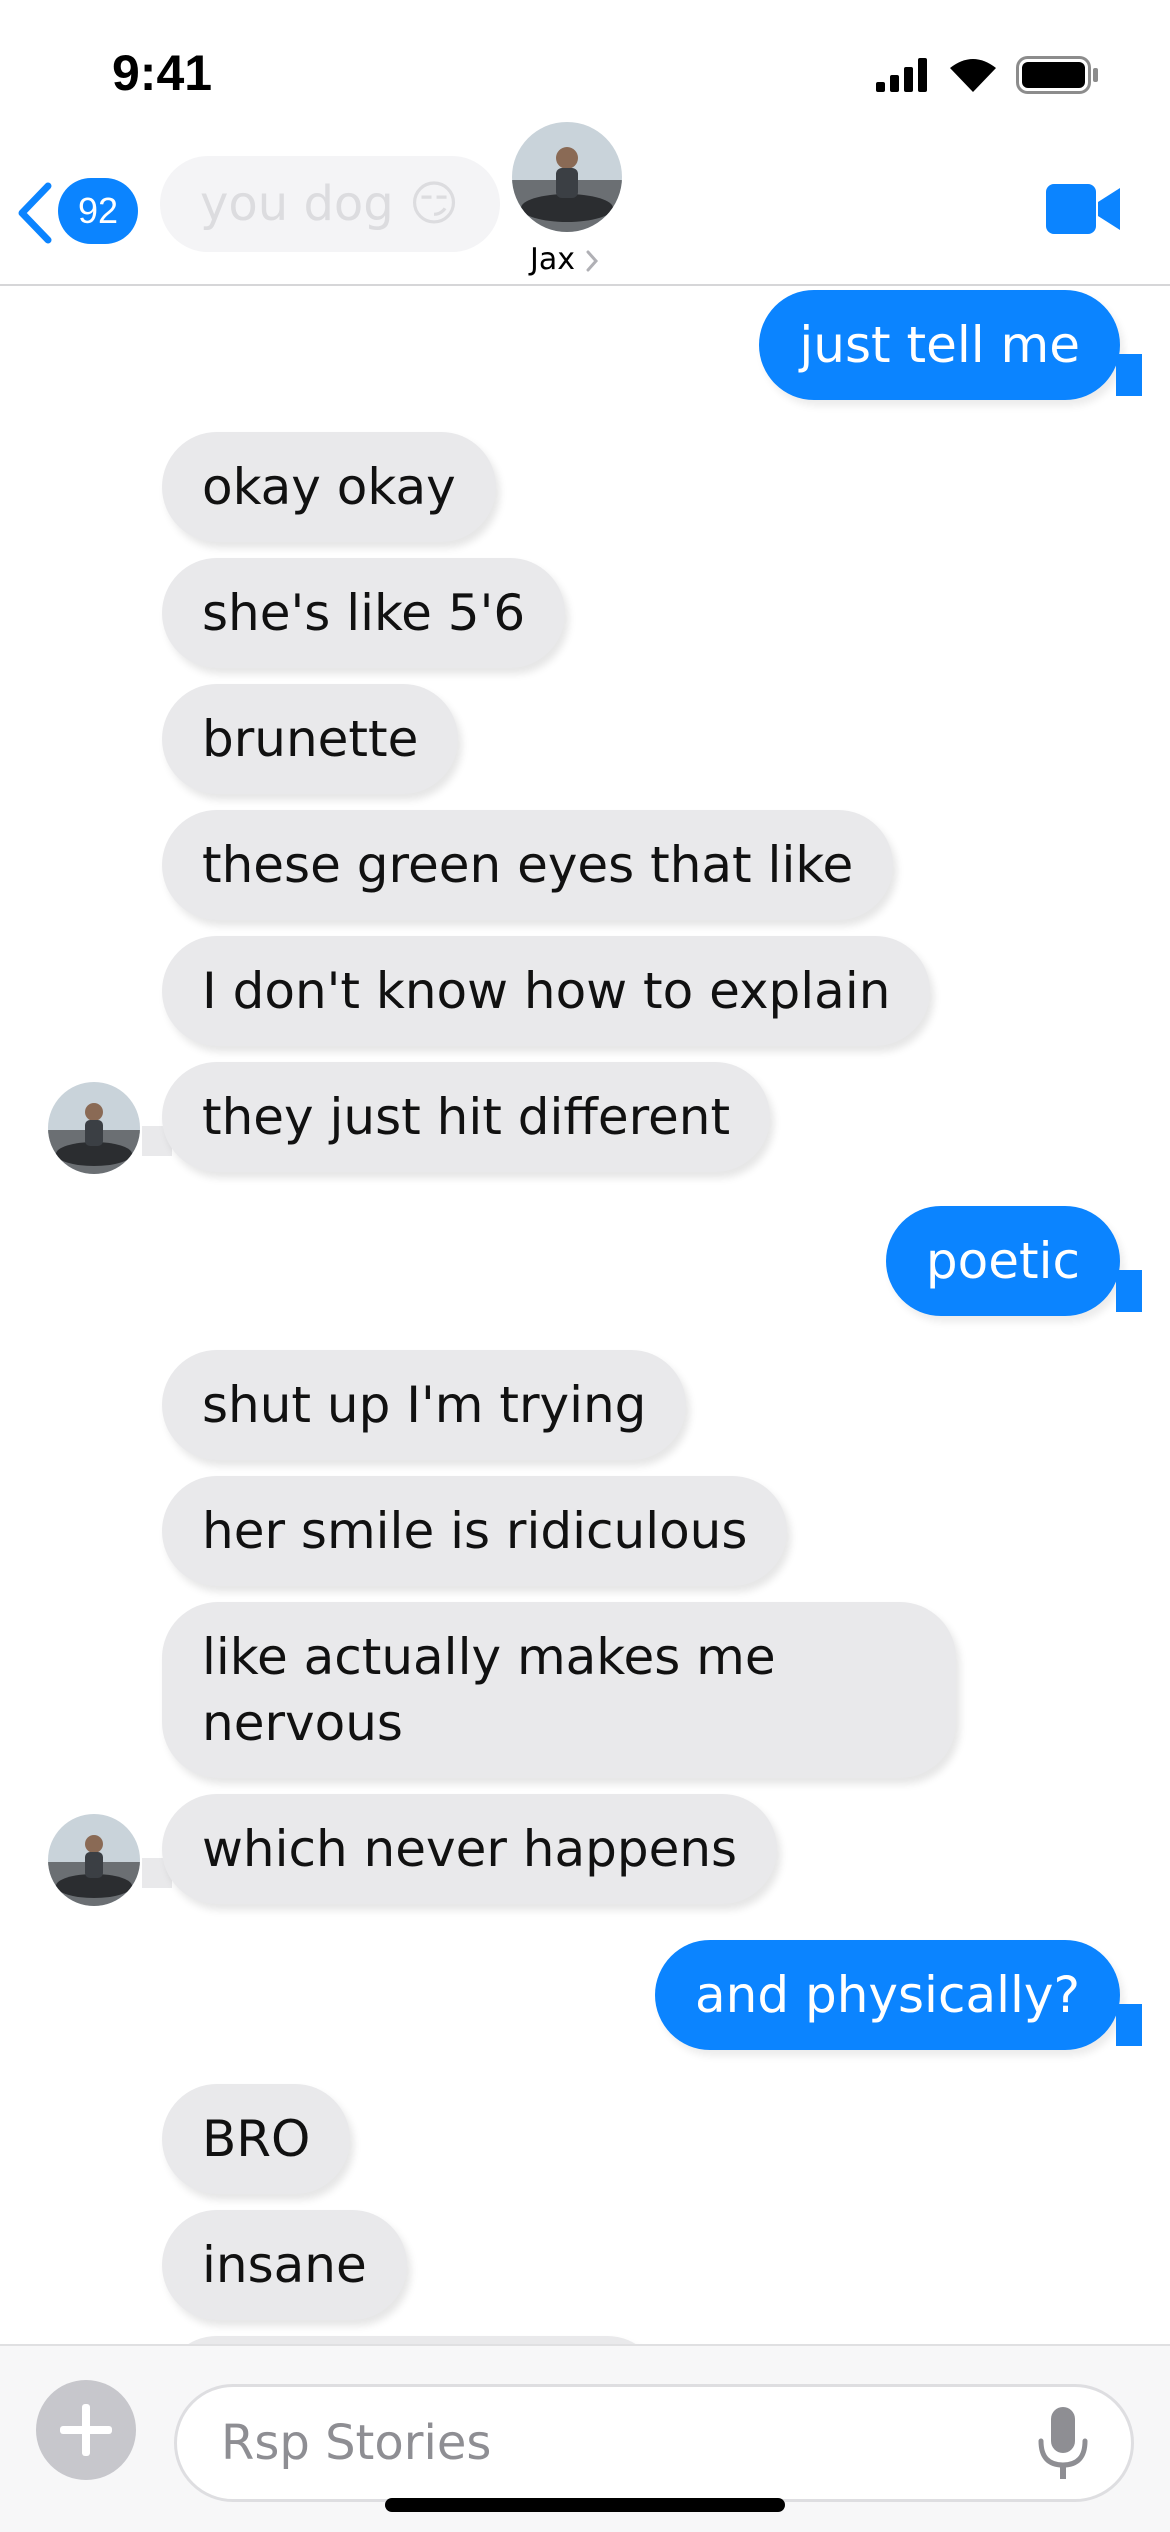  I want to click on incoming-message: like actually makes me nervous, so click(559, 1690).